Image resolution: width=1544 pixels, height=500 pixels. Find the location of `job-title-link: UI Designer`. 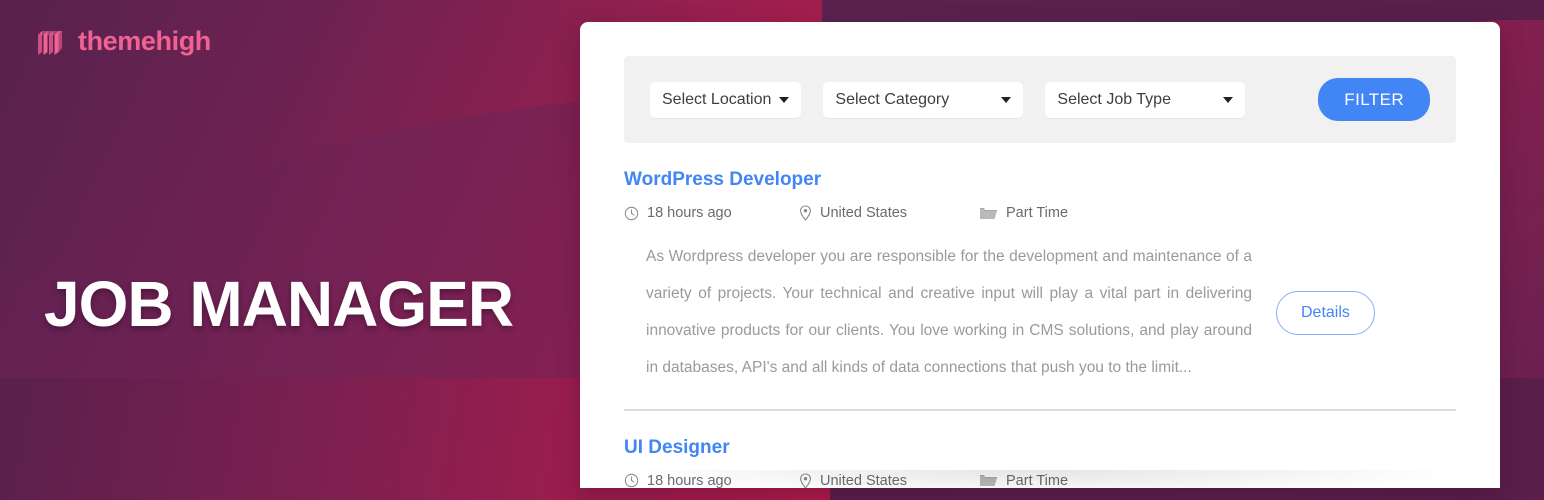

job-title-link: UI Designer is located at coordinates (1040, 448).